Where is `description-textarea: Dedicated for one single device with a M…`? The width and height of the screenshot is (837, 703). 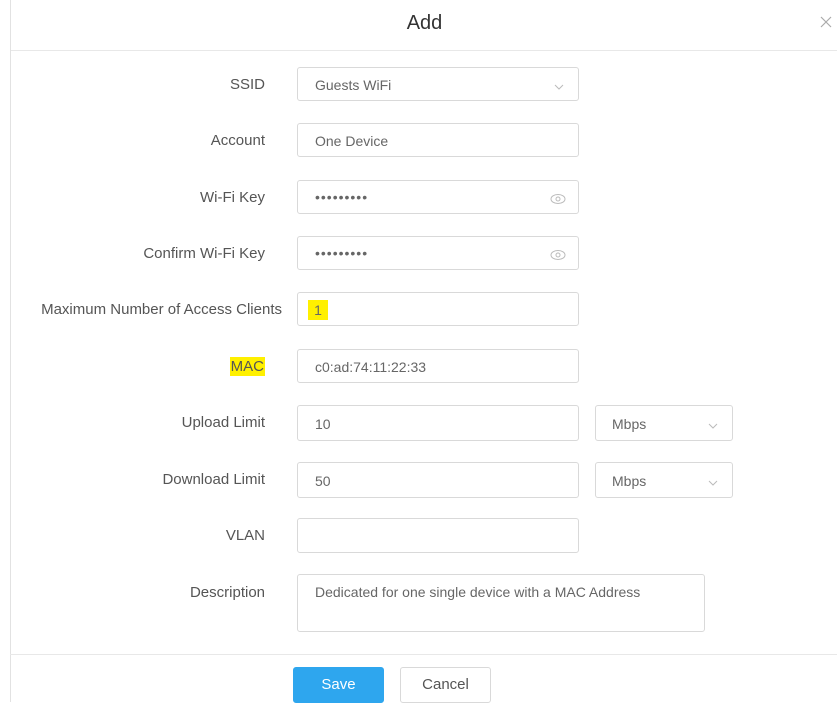
description-textarea: Dedicated for one single device with a M… is located at coordinates (501, 603).